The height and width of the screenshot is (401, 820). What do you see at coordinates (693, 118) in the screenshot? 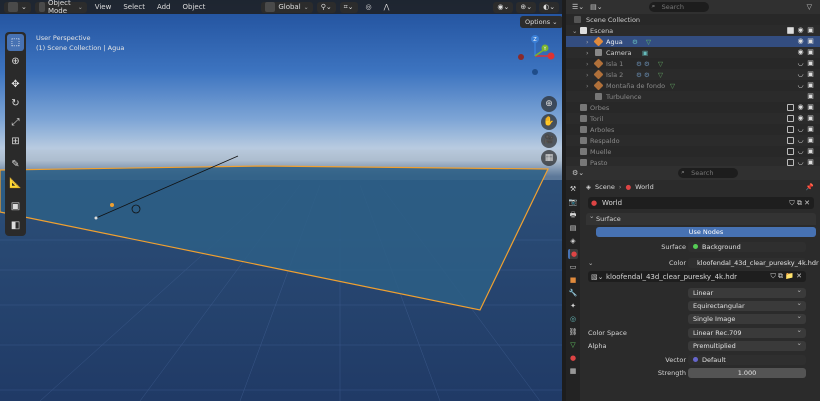
I see `tree-row-toril: Toril ◉ ▣` at bounding box center [693, 118].